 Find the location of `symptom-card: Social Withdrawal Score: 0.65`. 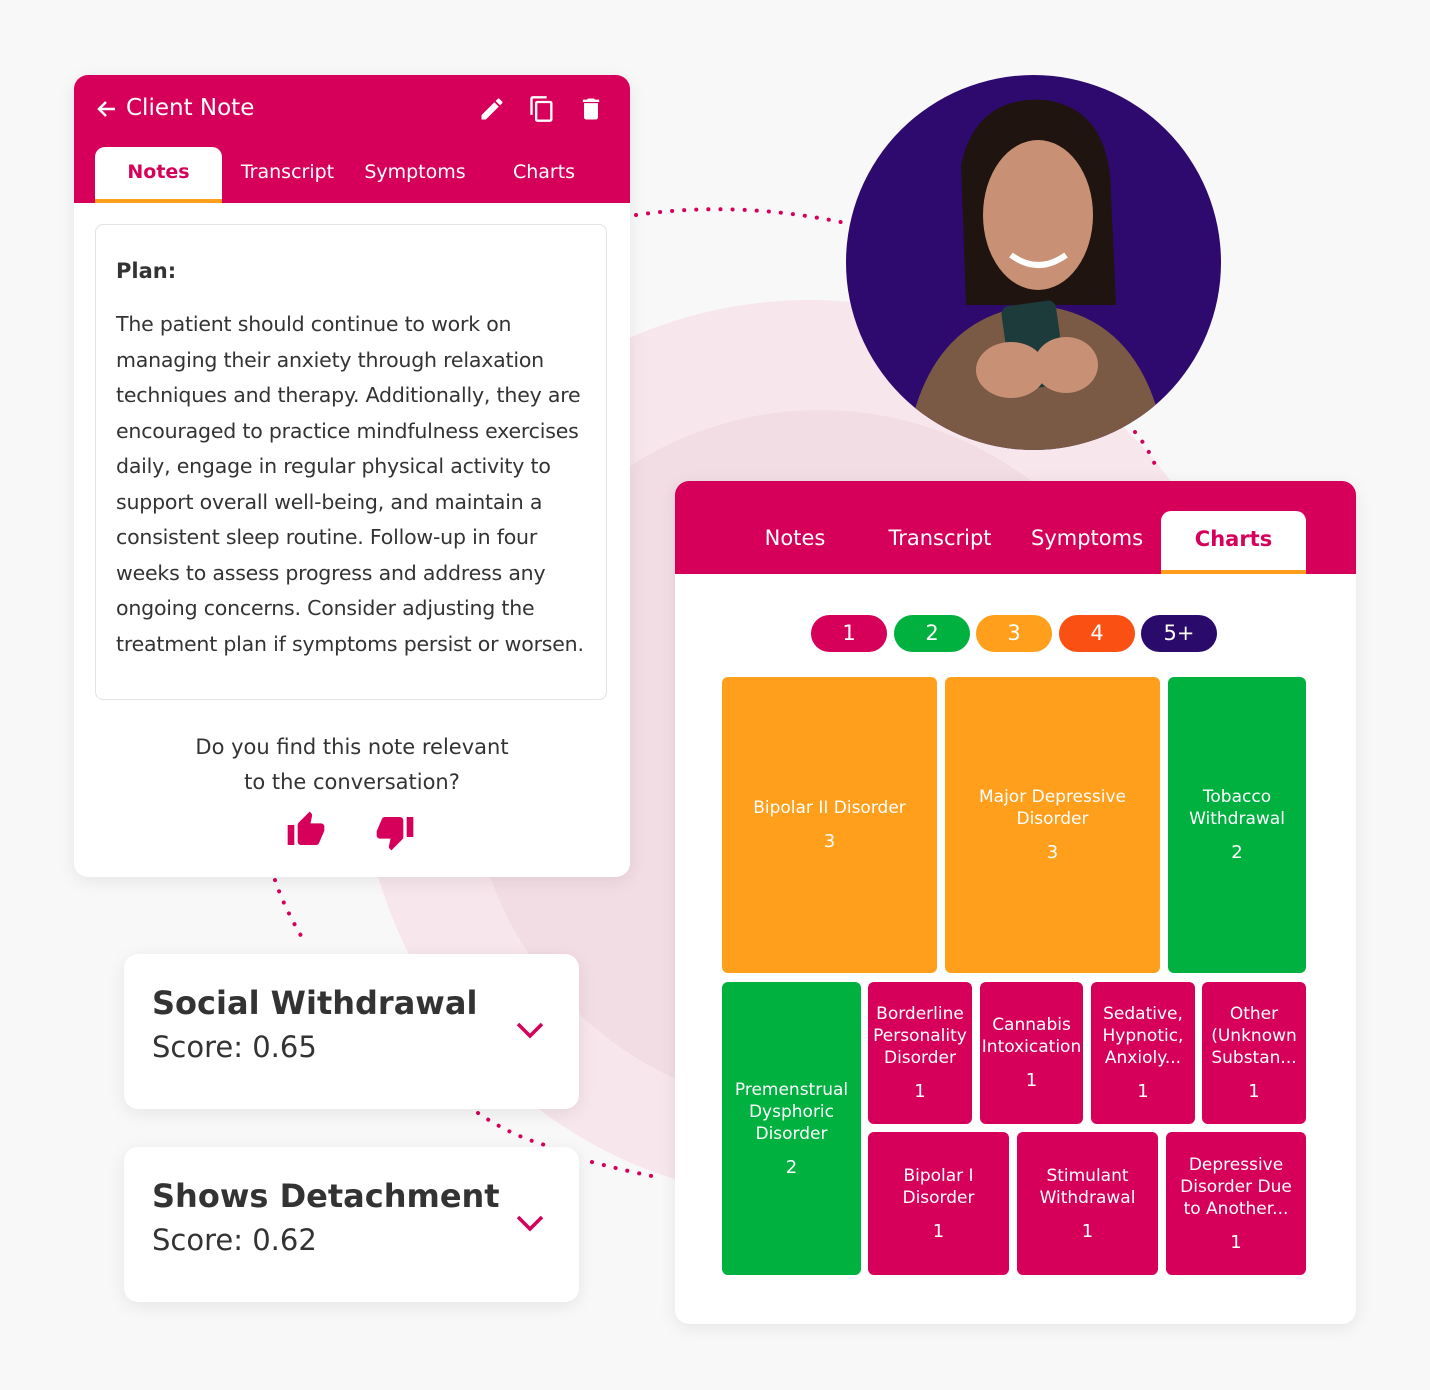

symptom-card: Social Withdrawal Score: 0.65 is located at coordinates (351, 1031).